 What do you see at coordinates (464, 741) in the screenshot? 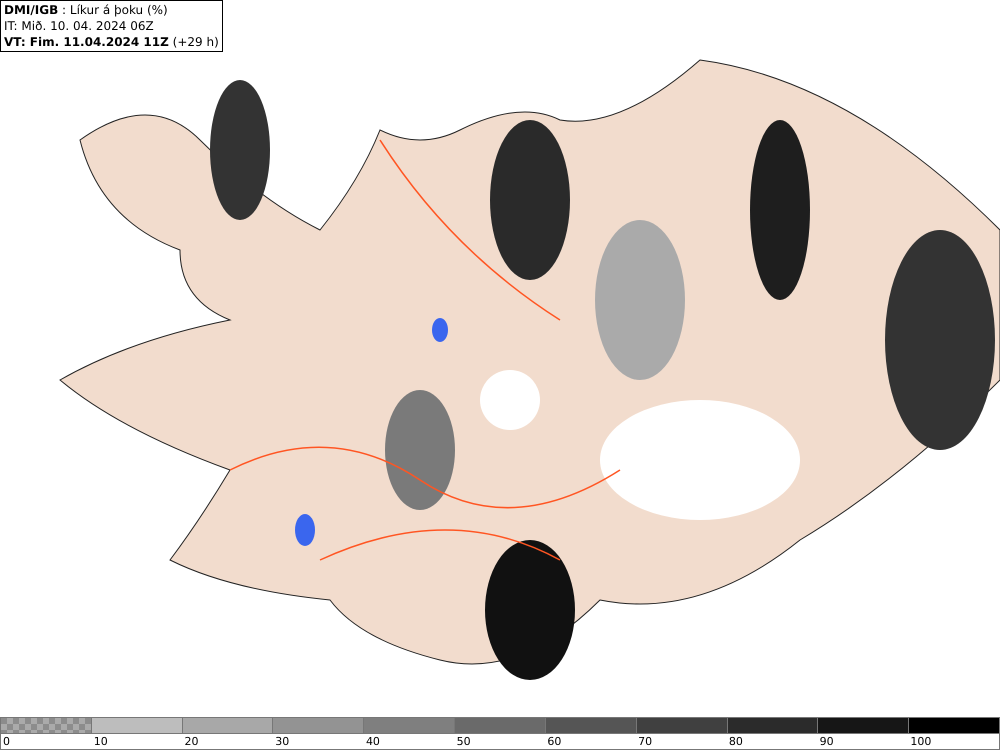
I see `scale-label: 50` at bounding box center [464, 741].